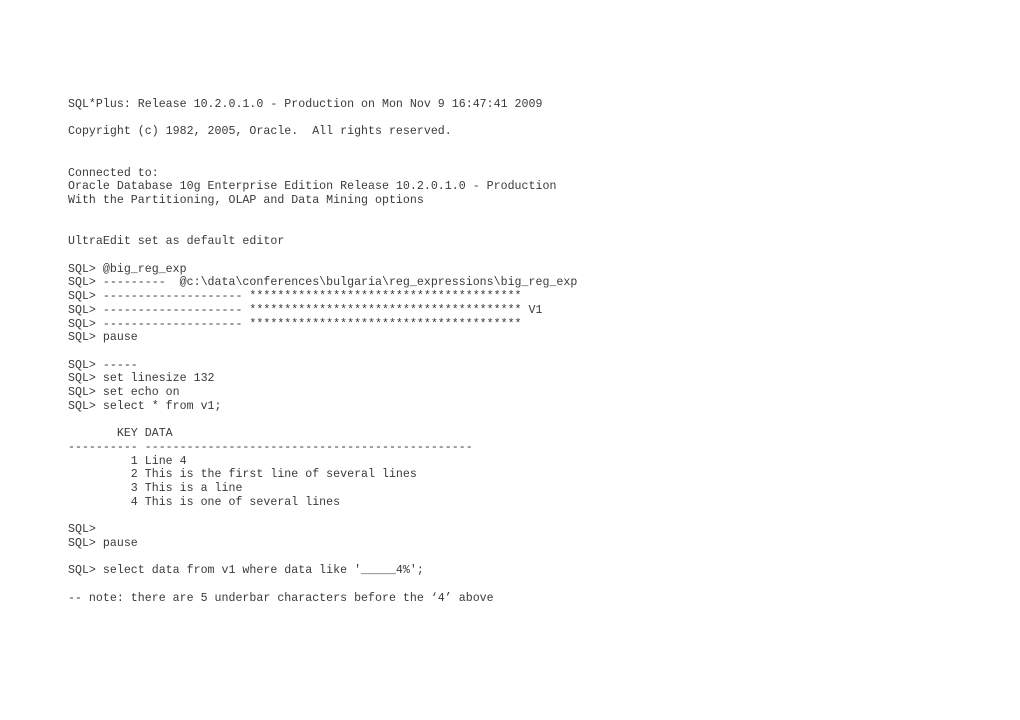 The image size is (1020, 720). I want to click on terminal-line-cmd-set-echo: SQL> set echo on, so click(124, 393).